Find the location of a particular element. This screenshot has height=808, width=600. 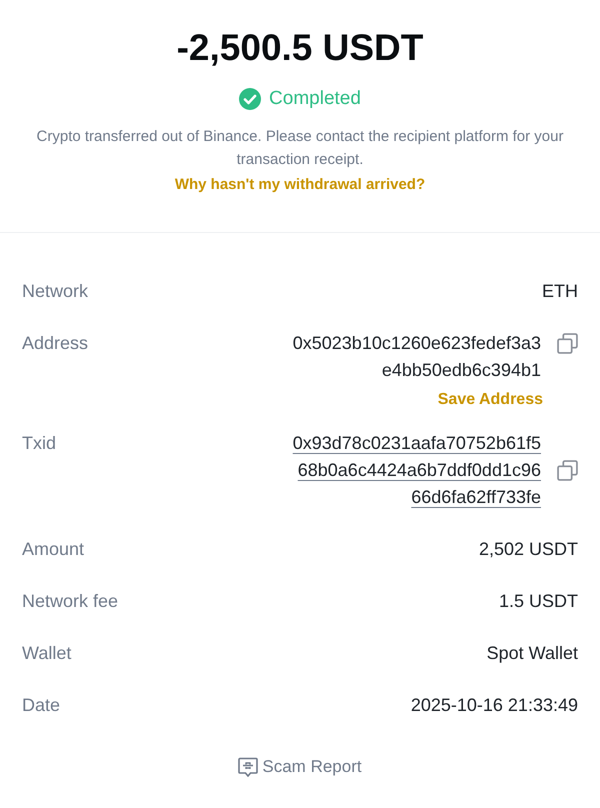

save-address-link: Save Address is located at coordinates (490, 400).